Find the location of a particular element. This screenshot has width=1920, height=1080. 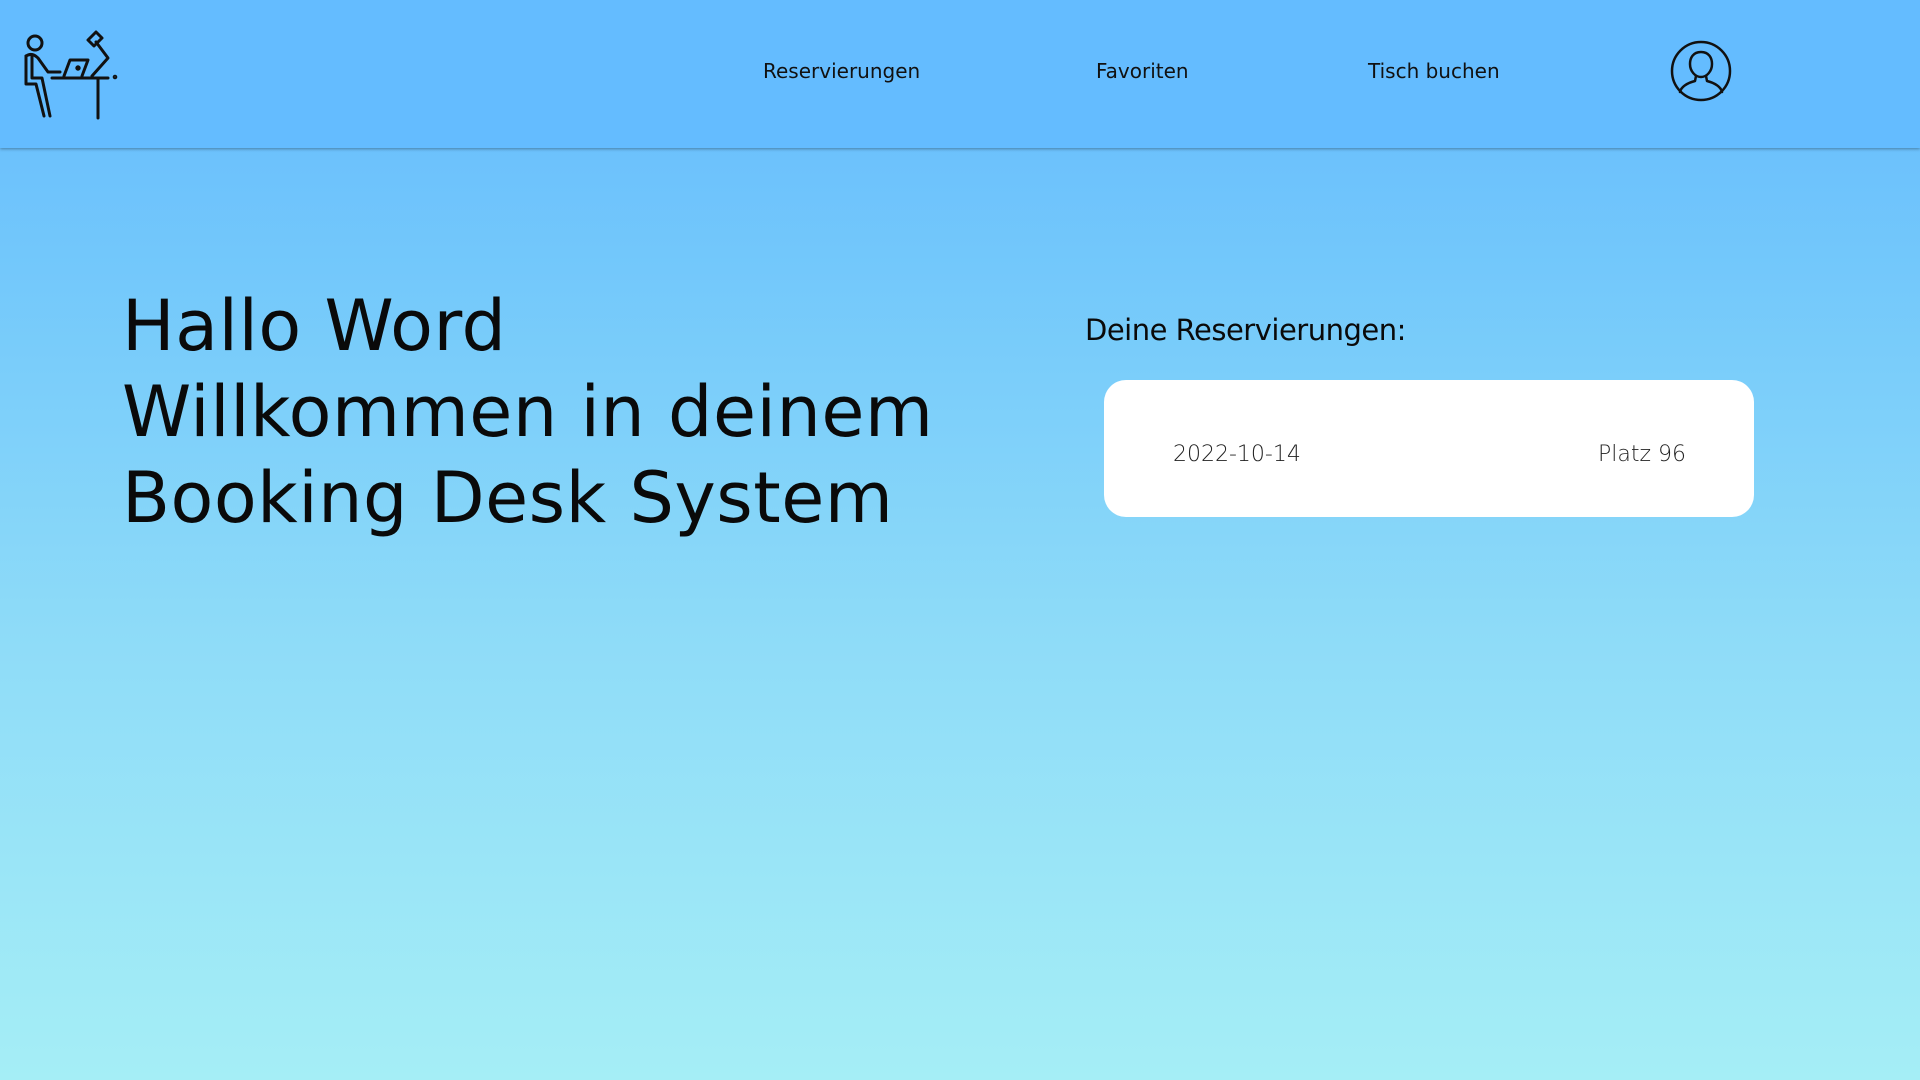

nav-link-reservierungen: Reservierungen is located at coordinates (841, 71).